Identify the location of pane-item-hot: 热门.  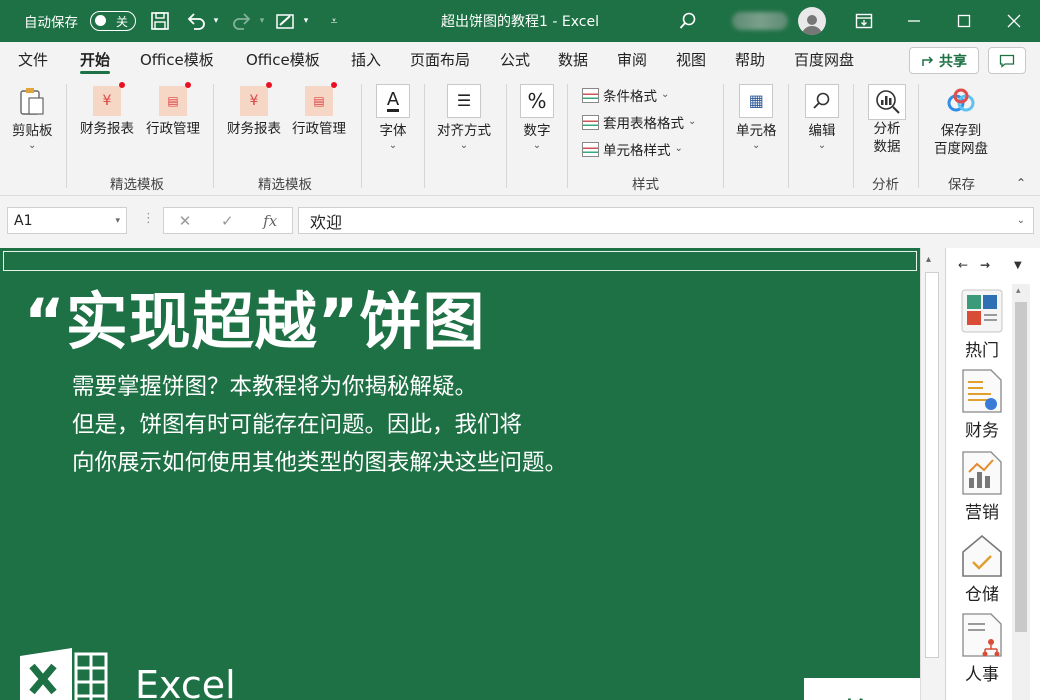
(982, 324).